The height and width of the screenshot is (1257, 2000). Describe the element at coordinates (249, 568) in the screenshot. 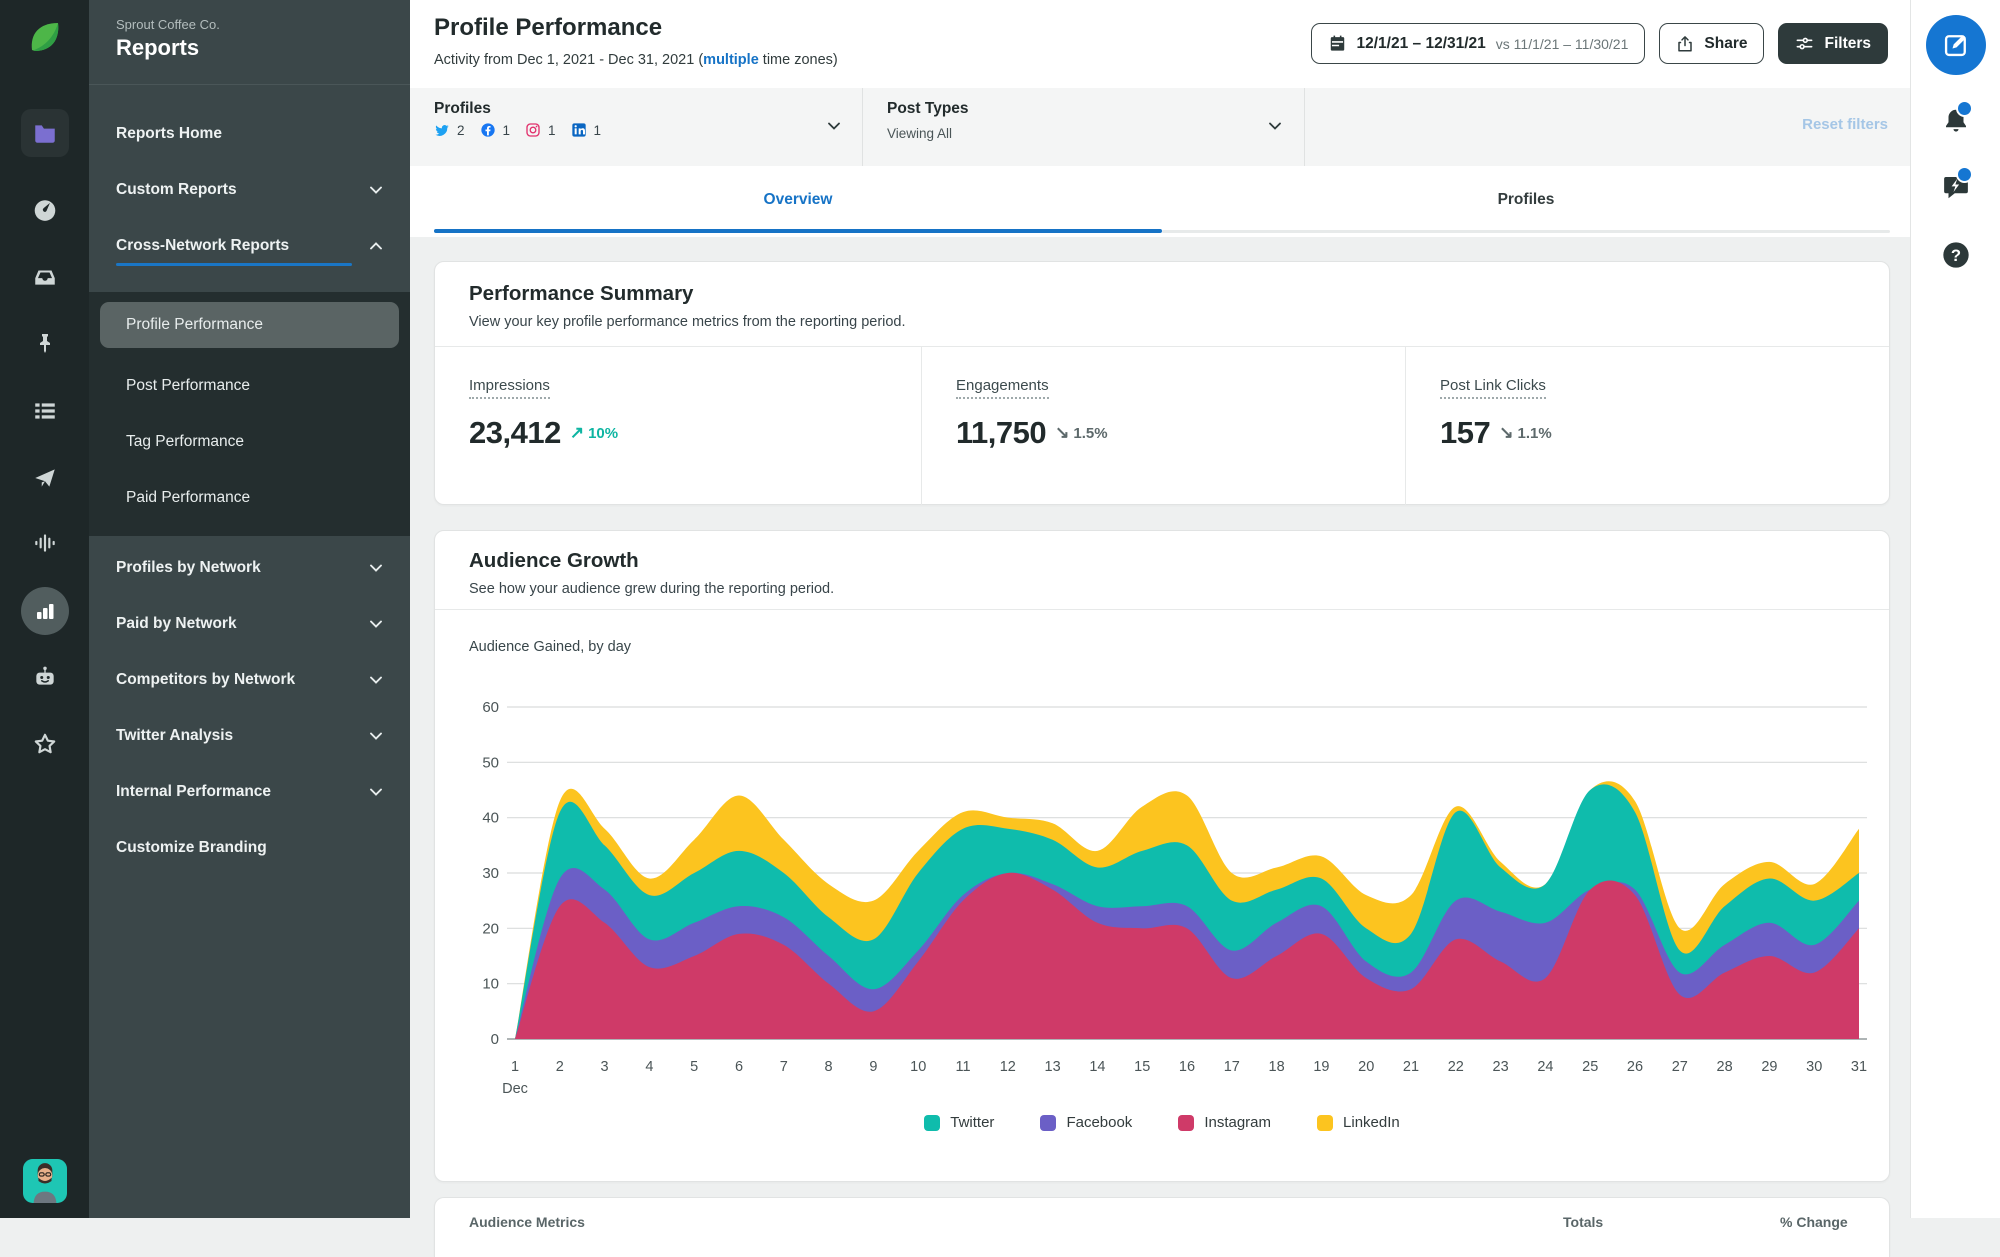

I see `sidebar-item-profiles-by-network: Profiles by Network` at that location.